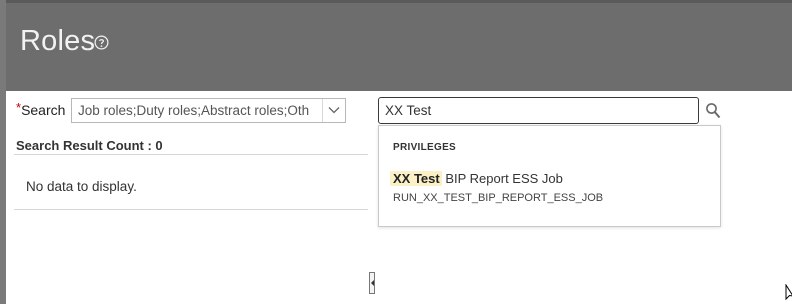 This screenshot has height=304, width=792. I want to click on suggestion-name-rest: BIP Report ESS Job, so click(502, 178).